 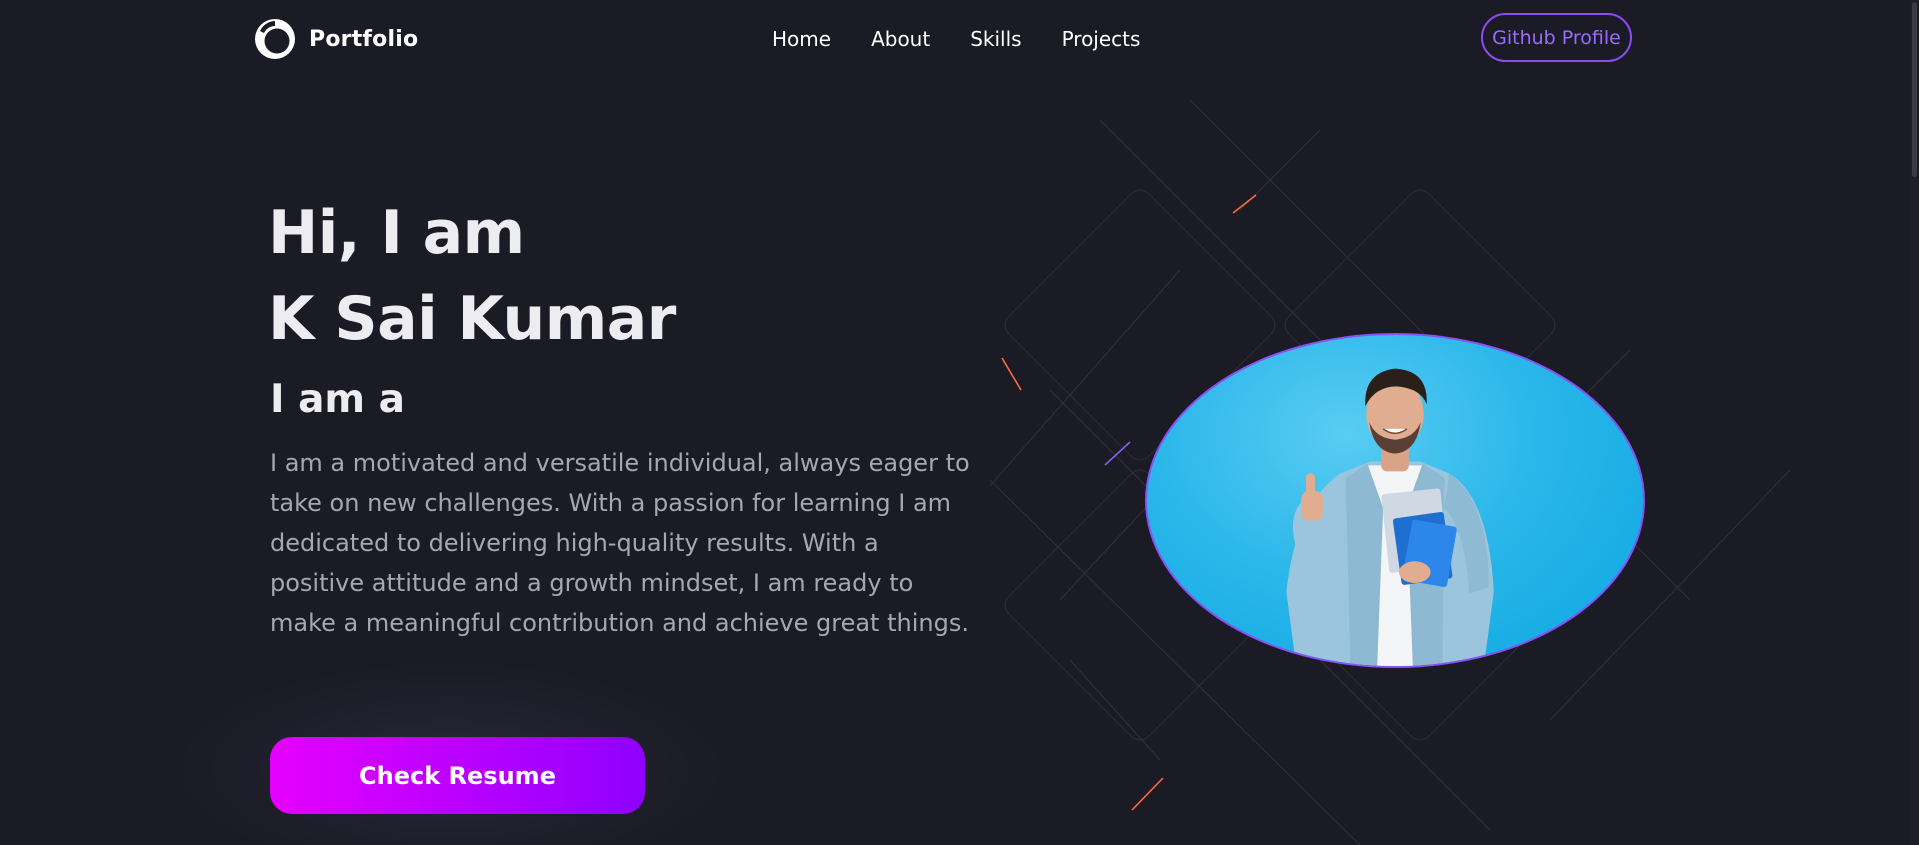 I want to click on nav-link-home: Home, so click(x=801, y=39).